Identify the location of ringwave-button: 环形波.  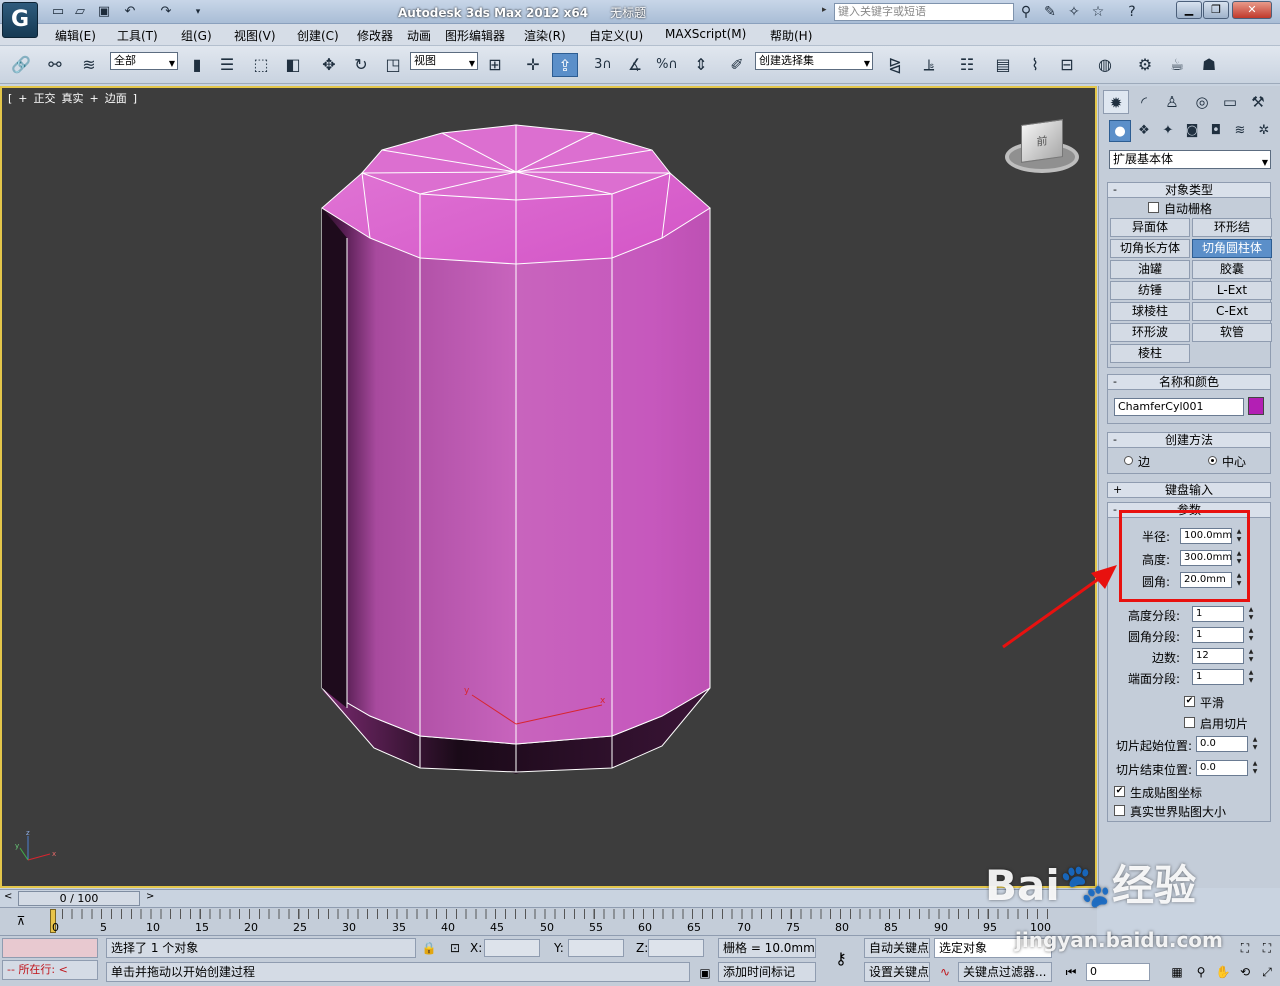
(1150, 332).